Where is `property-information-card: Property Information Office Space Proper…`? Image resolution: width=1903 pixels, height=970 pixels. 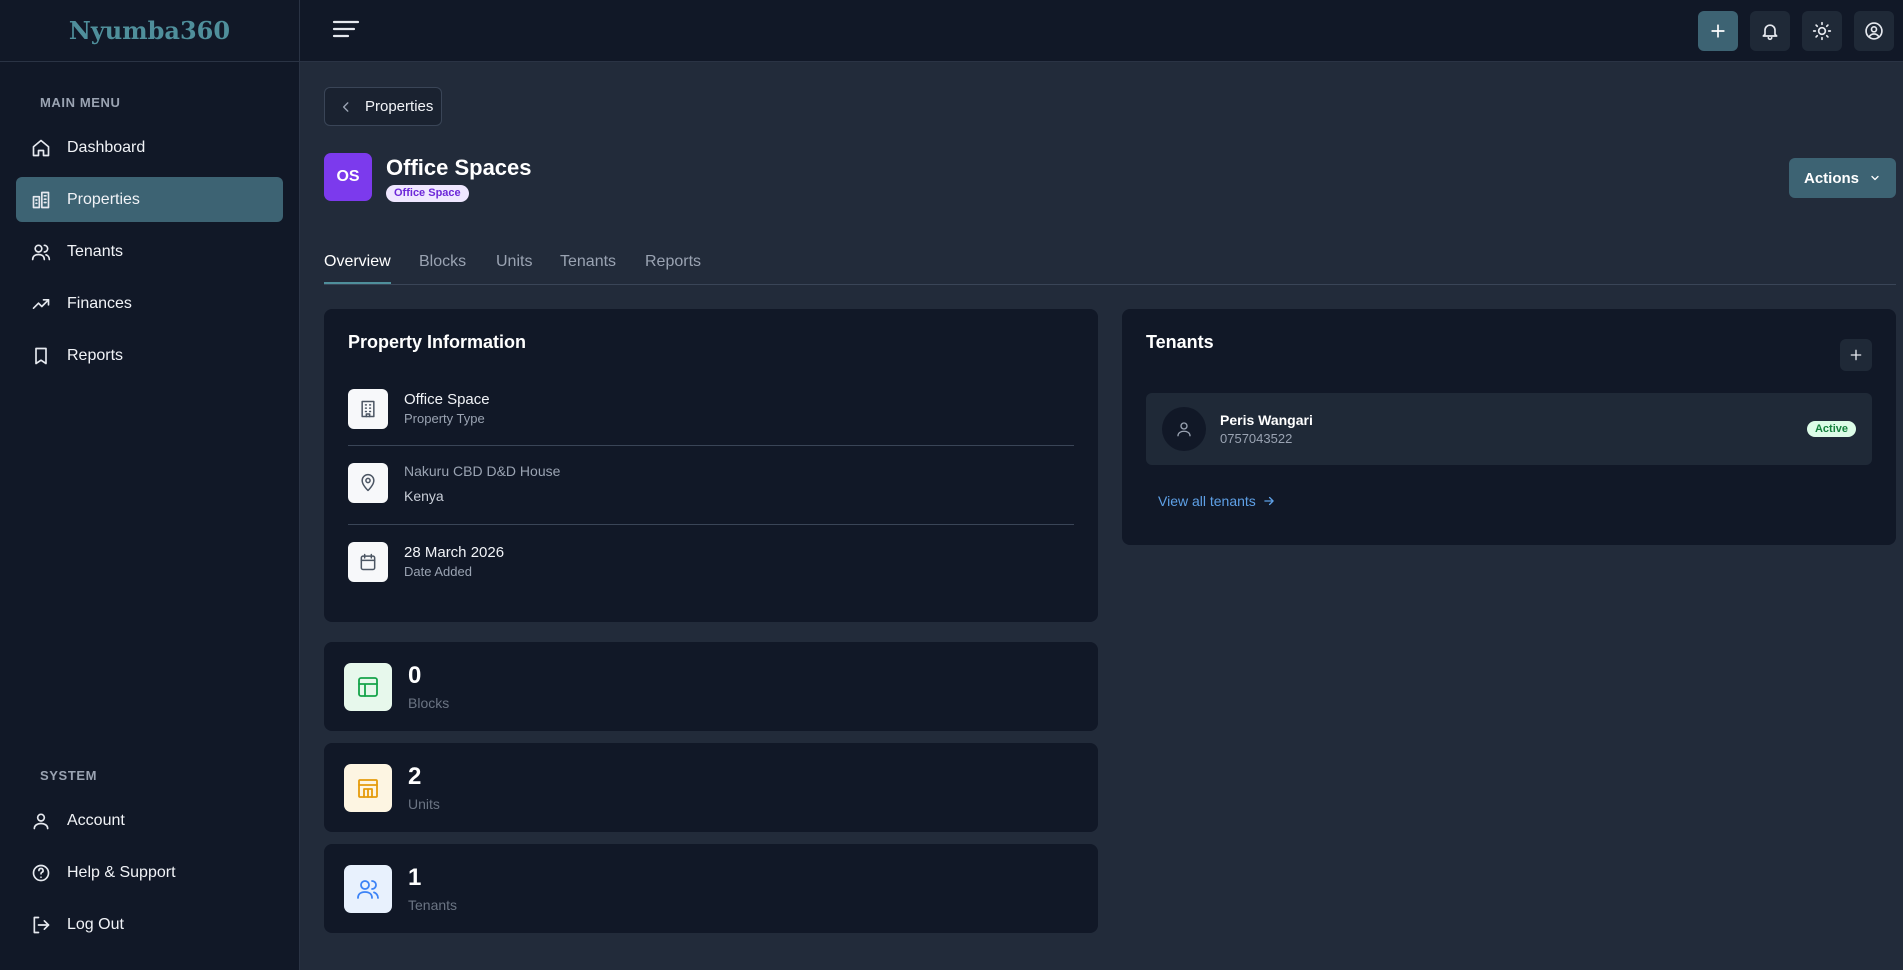 property-information-card: Property Information Office Space Proper… is located at coordinates (711, 465).